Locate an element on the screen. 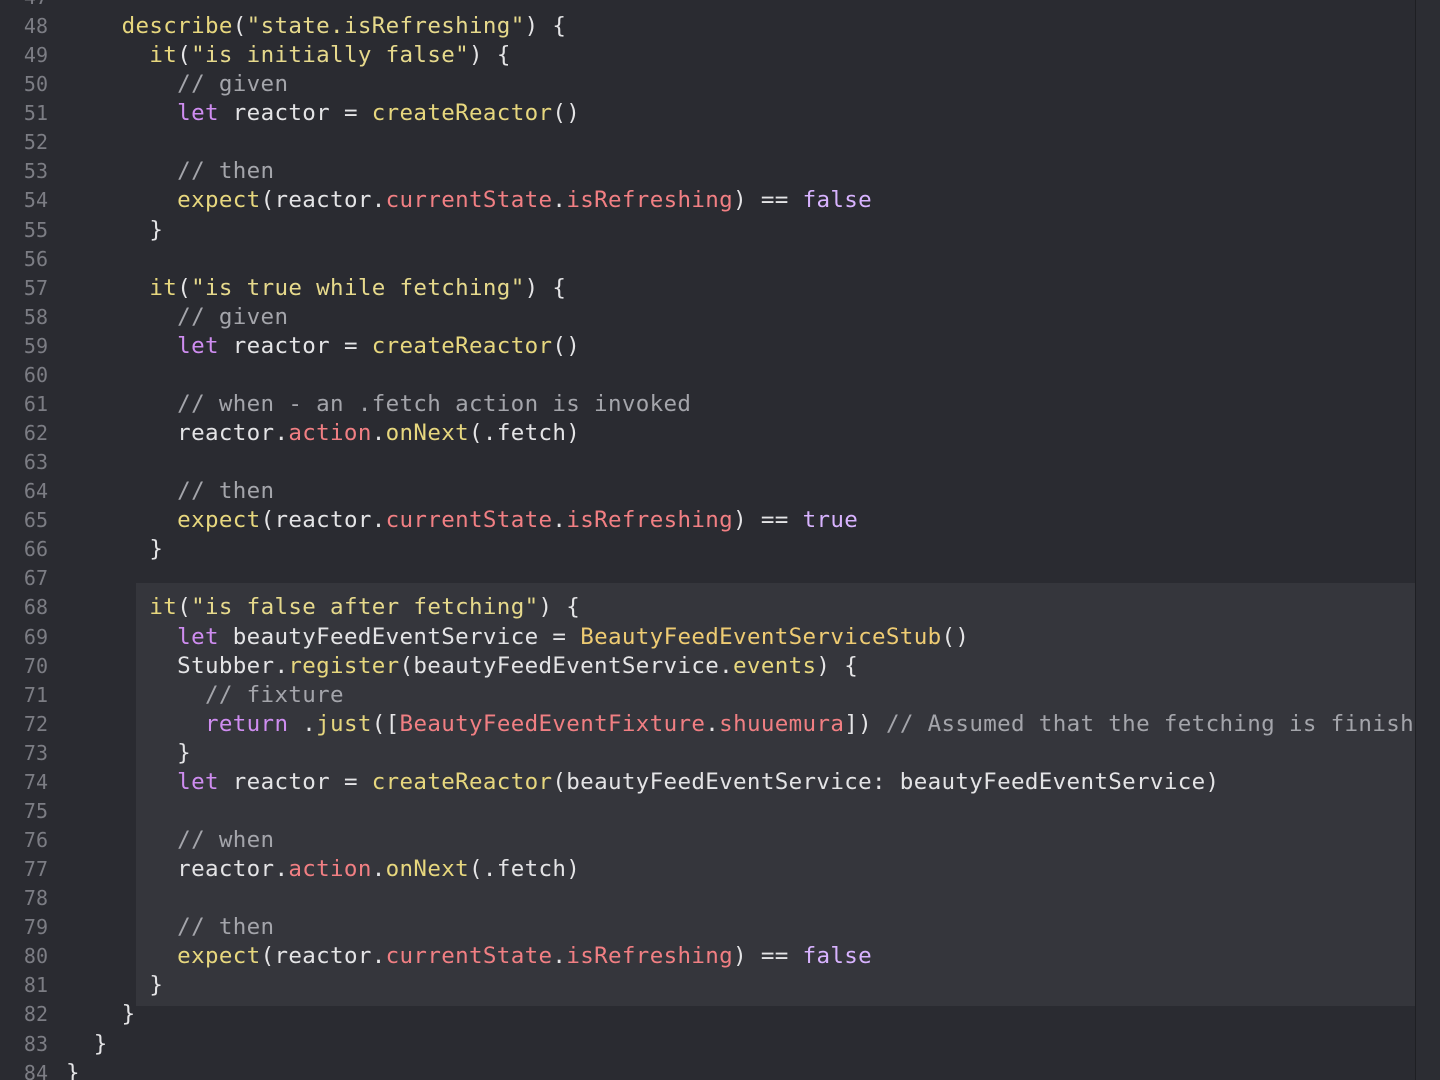 The width and height of the screenshot is (1440, 1080). line-number: 69 is located at coordinates (35, 636).